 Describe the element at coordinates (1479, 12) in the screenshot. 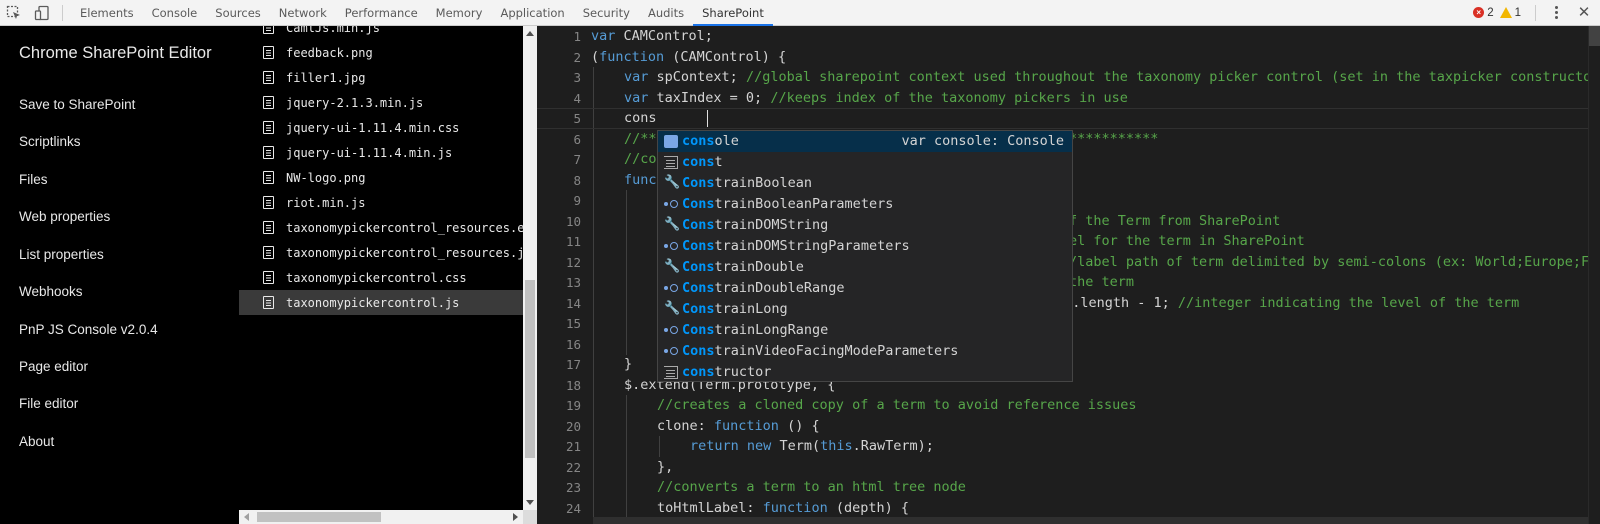

I see `error-icon: ×` at that location.